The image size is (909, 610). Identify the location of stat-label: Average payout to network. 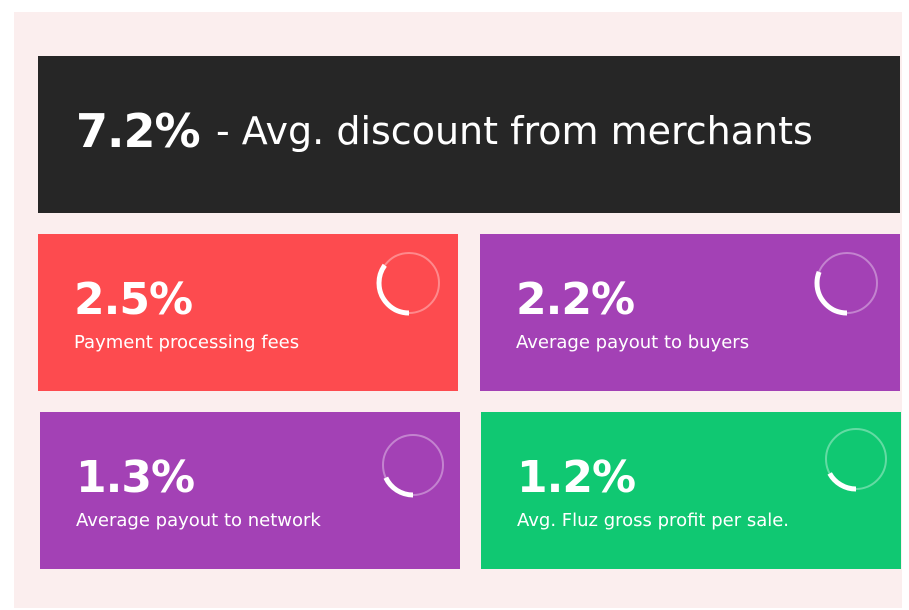
(198, 520).